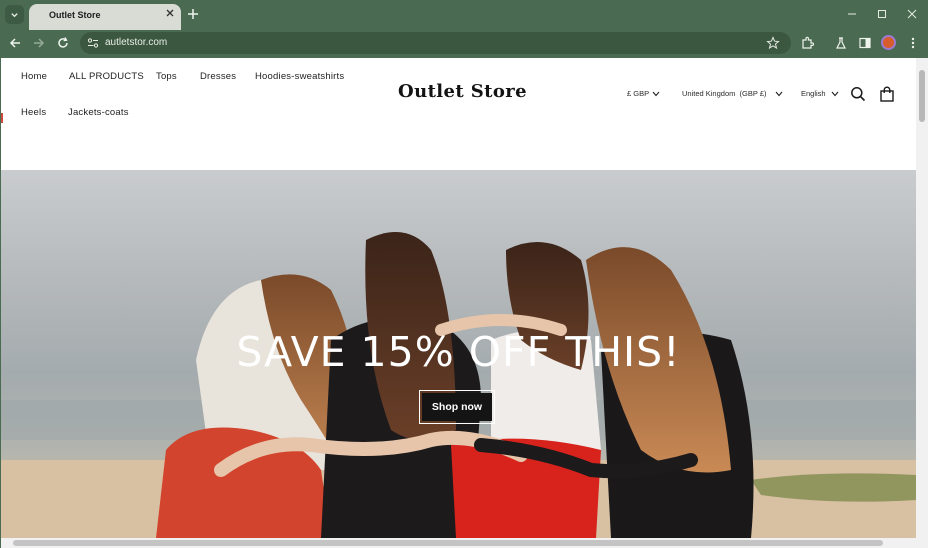  I want to click on new-tab-icon, so click(193, 14).